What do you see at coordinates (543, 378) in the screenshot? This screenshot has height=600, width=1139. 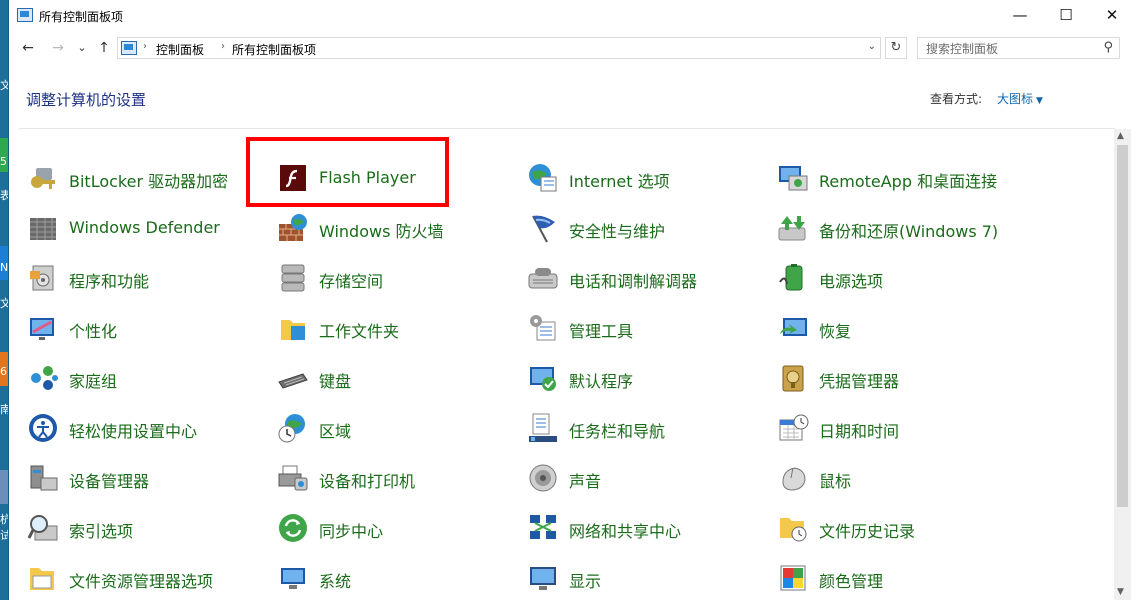 I see `default-programs-icon` at bounding box center [543, 378].